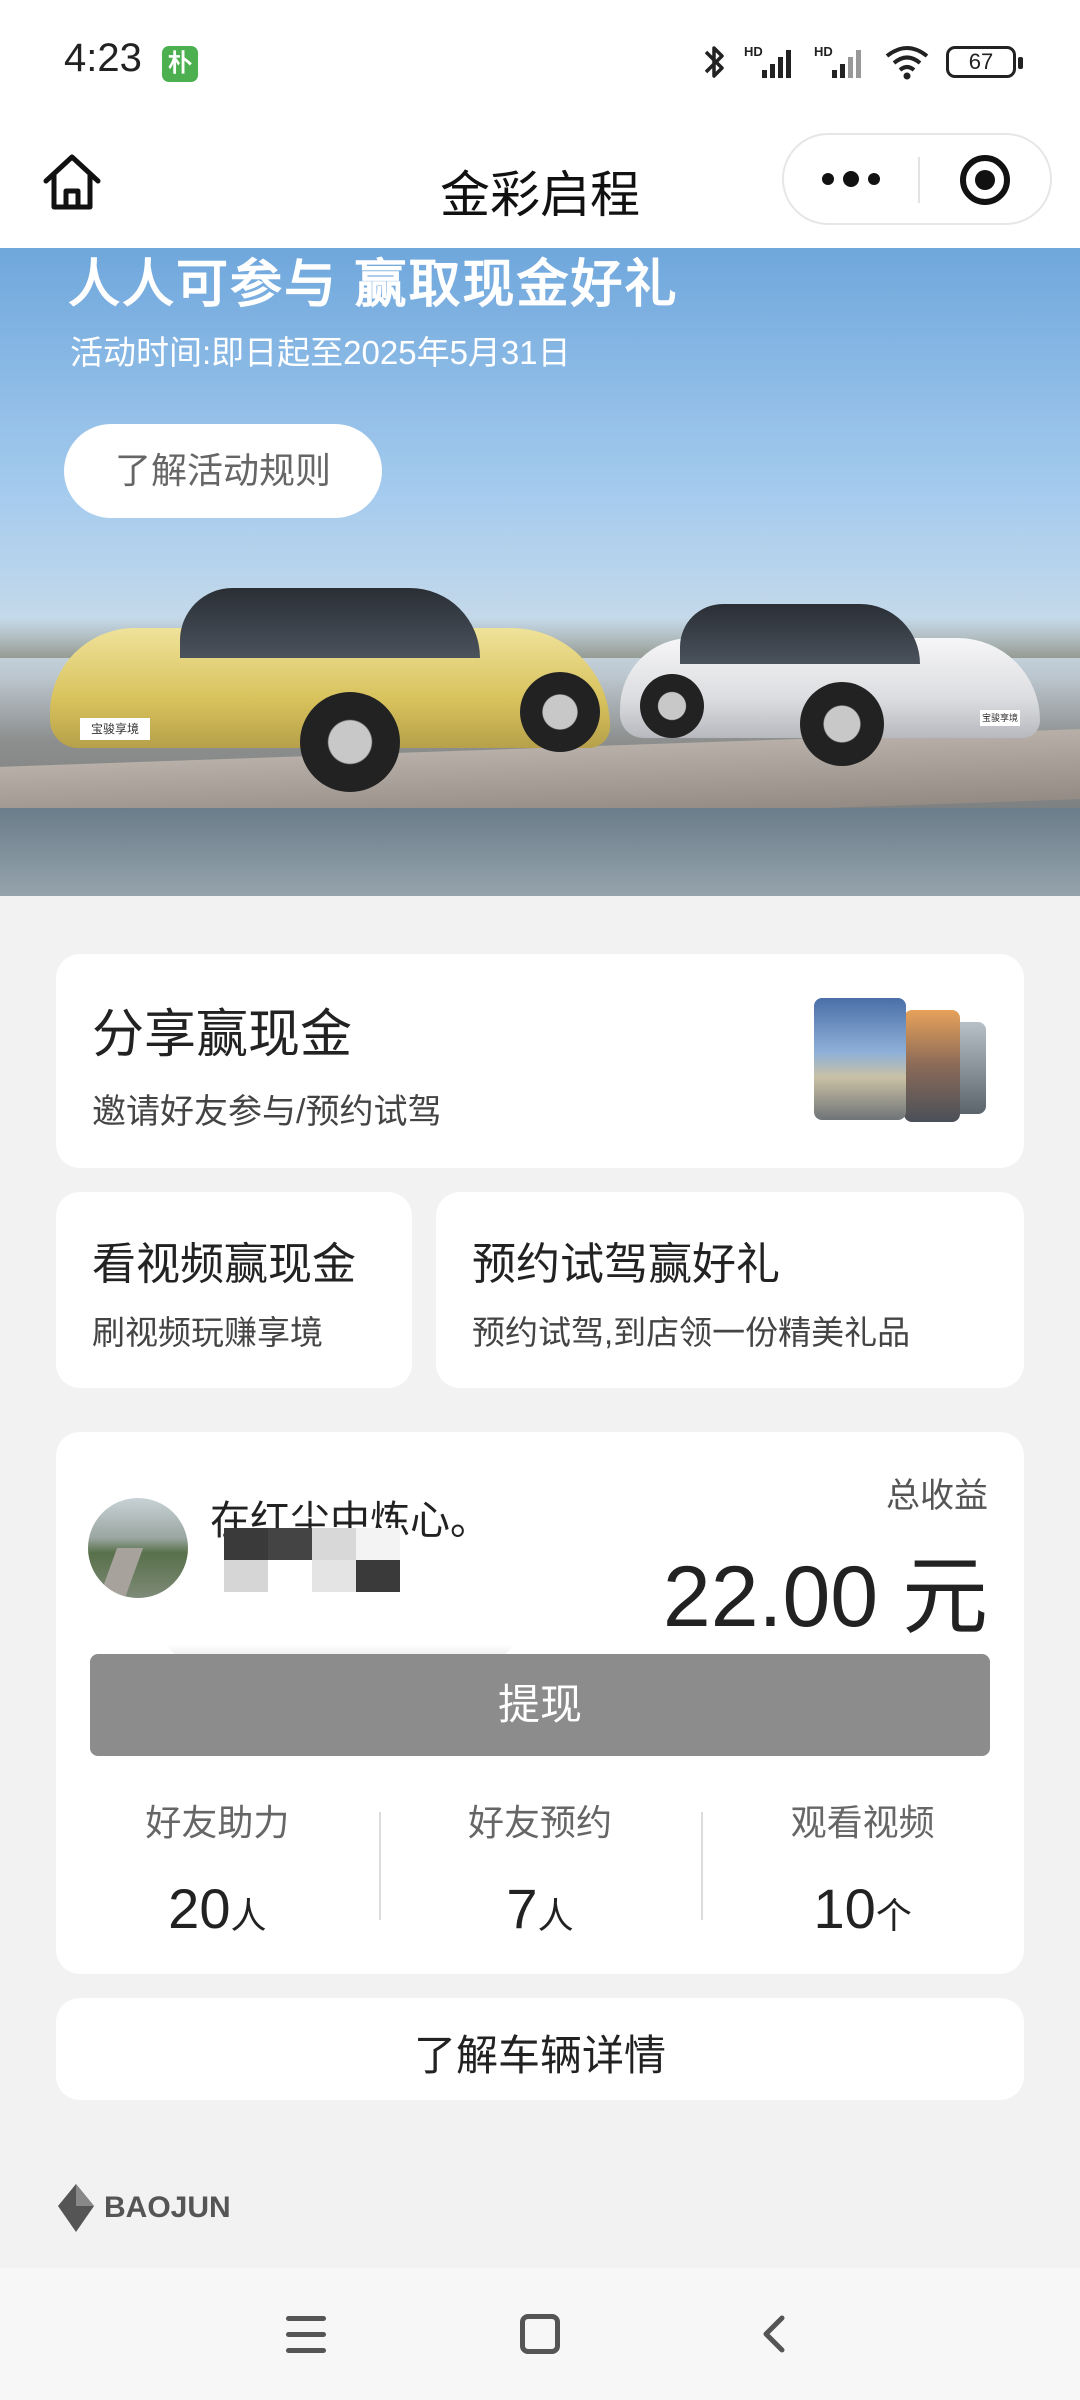 The width and height of the screenshot is (1080, 2400). I want to click on test-drive-card-title: 预约试驾赢好礼, so click(626, 1264).